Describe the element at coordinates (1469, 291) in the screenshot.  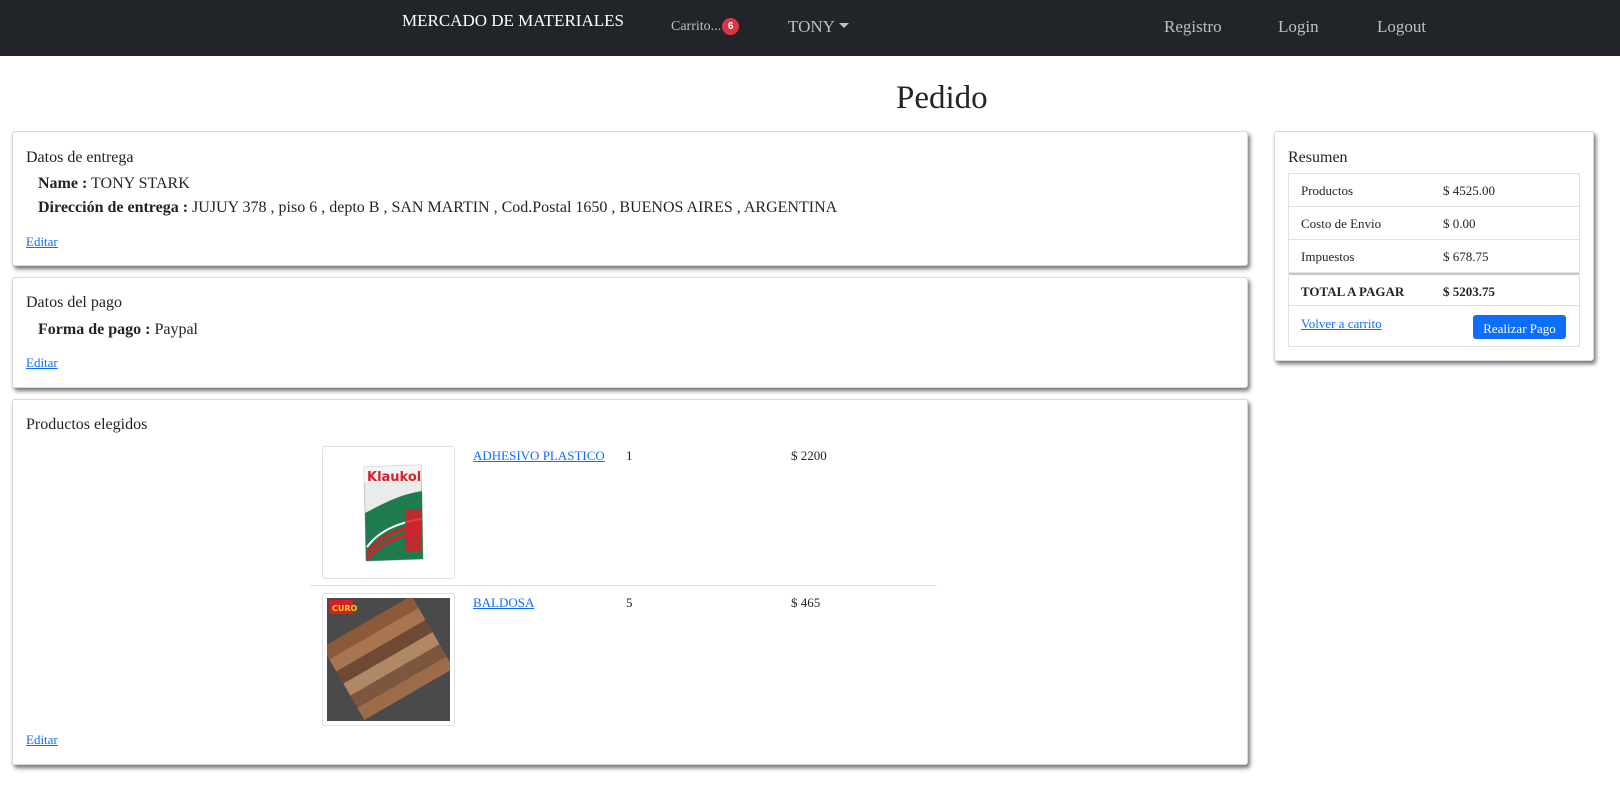
I see `summary-total-value: $ 5203.75` at that location.